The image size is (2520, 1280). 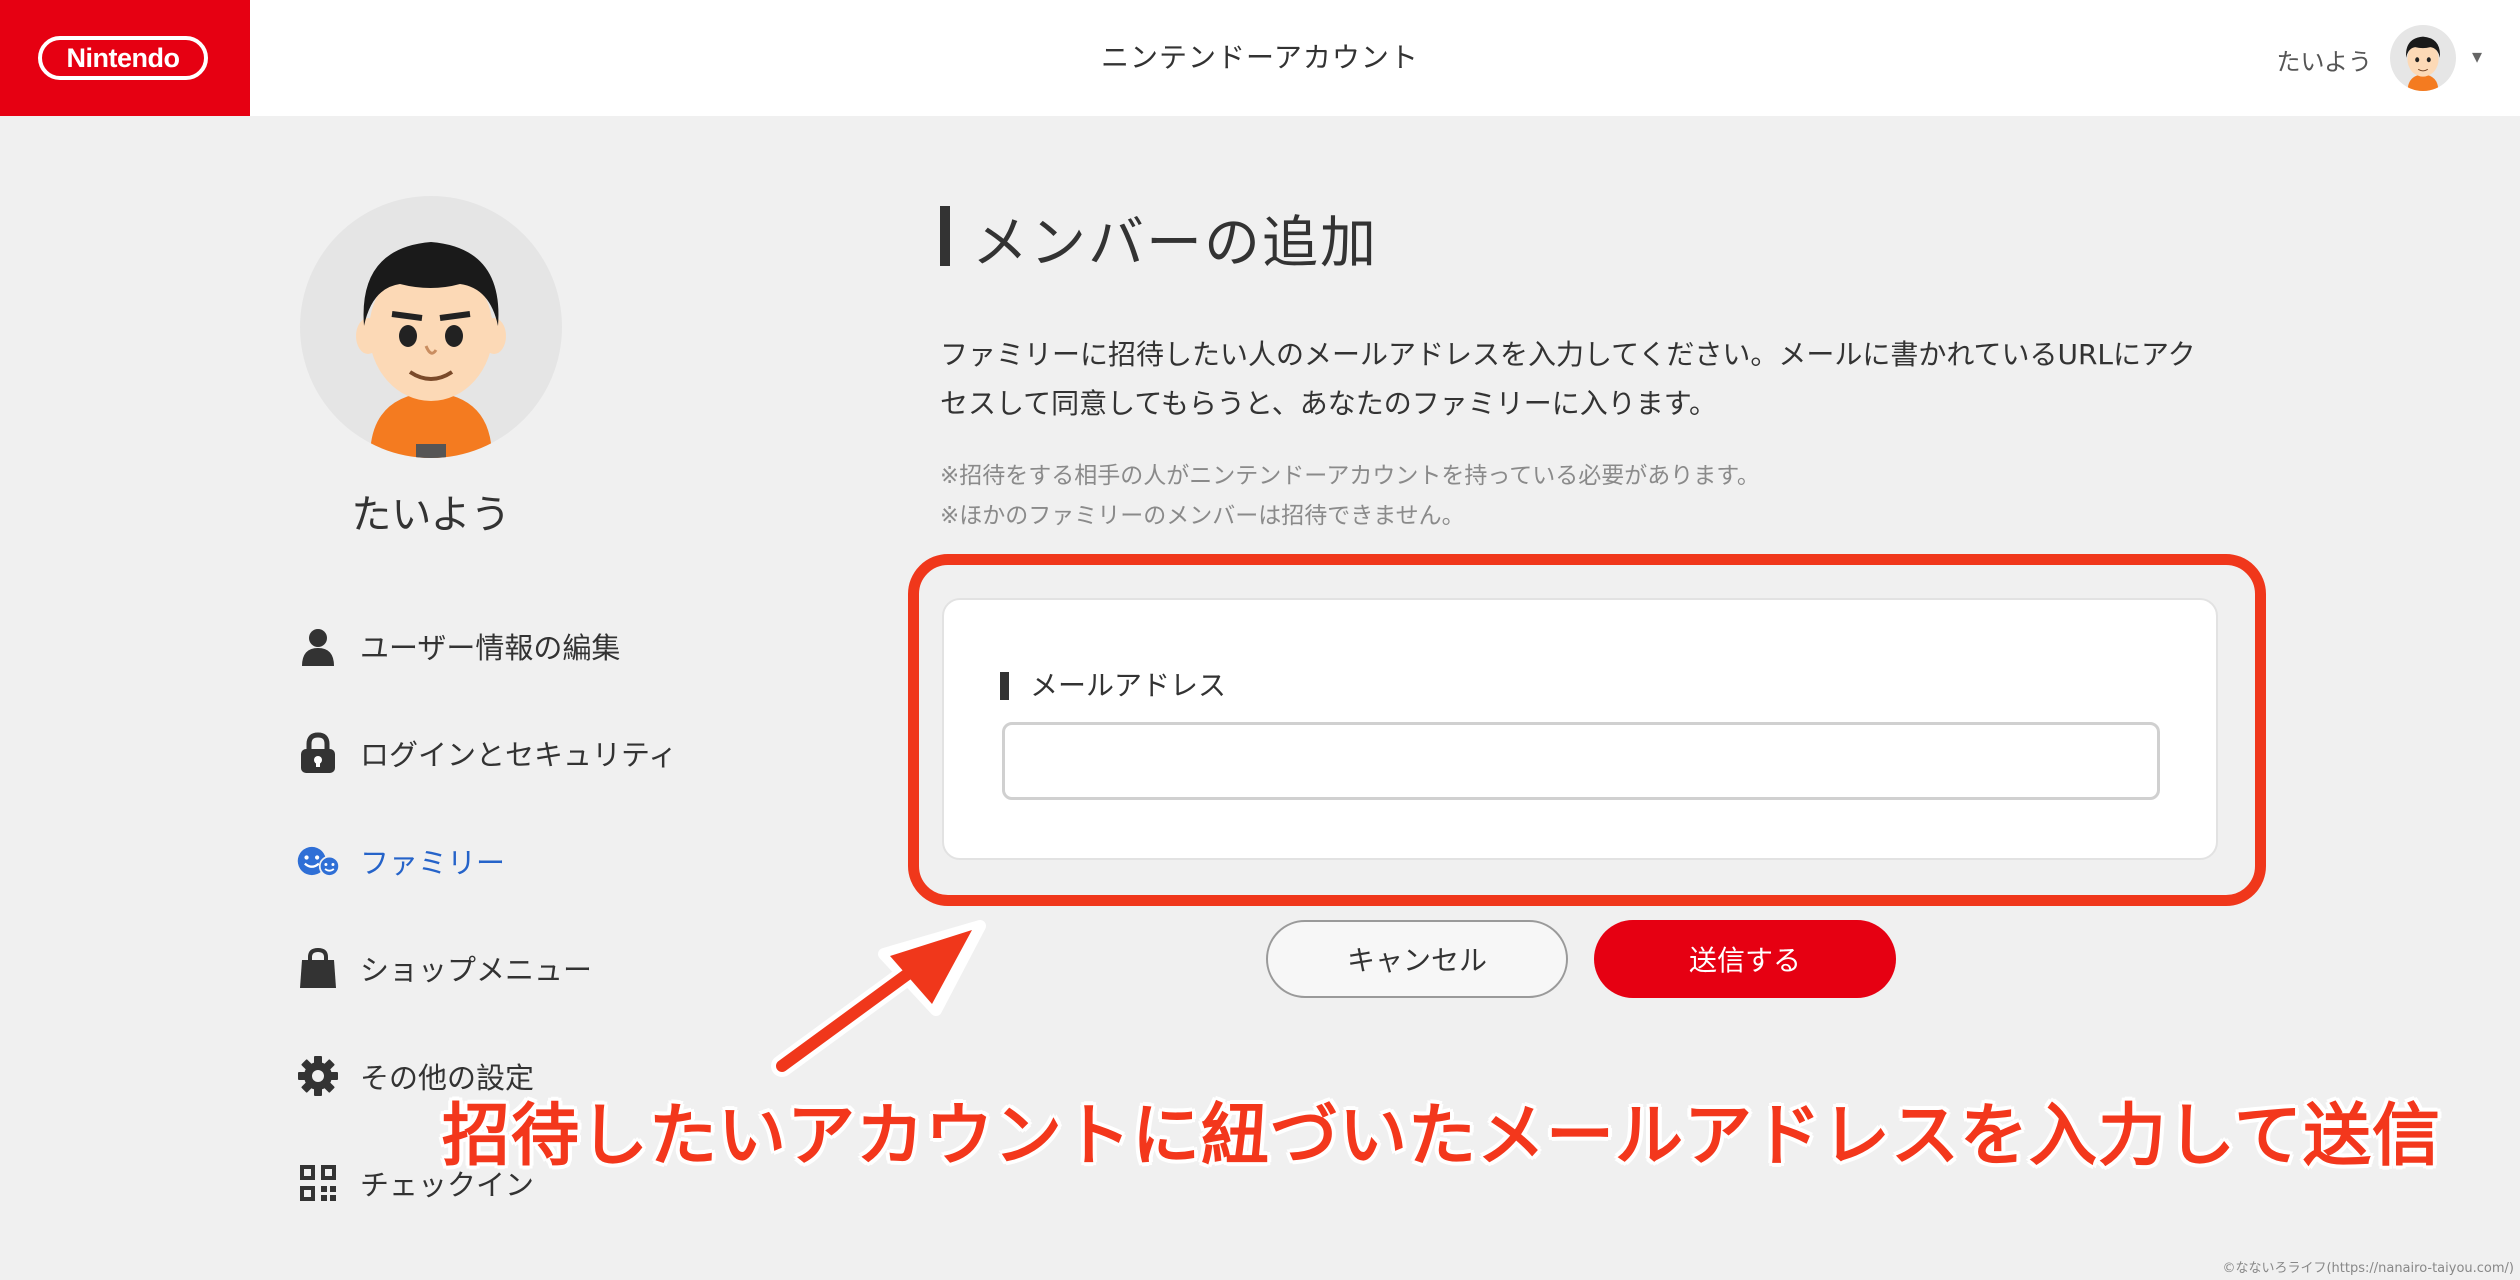 I want to click on email-field, so click(x=1581, y=761).